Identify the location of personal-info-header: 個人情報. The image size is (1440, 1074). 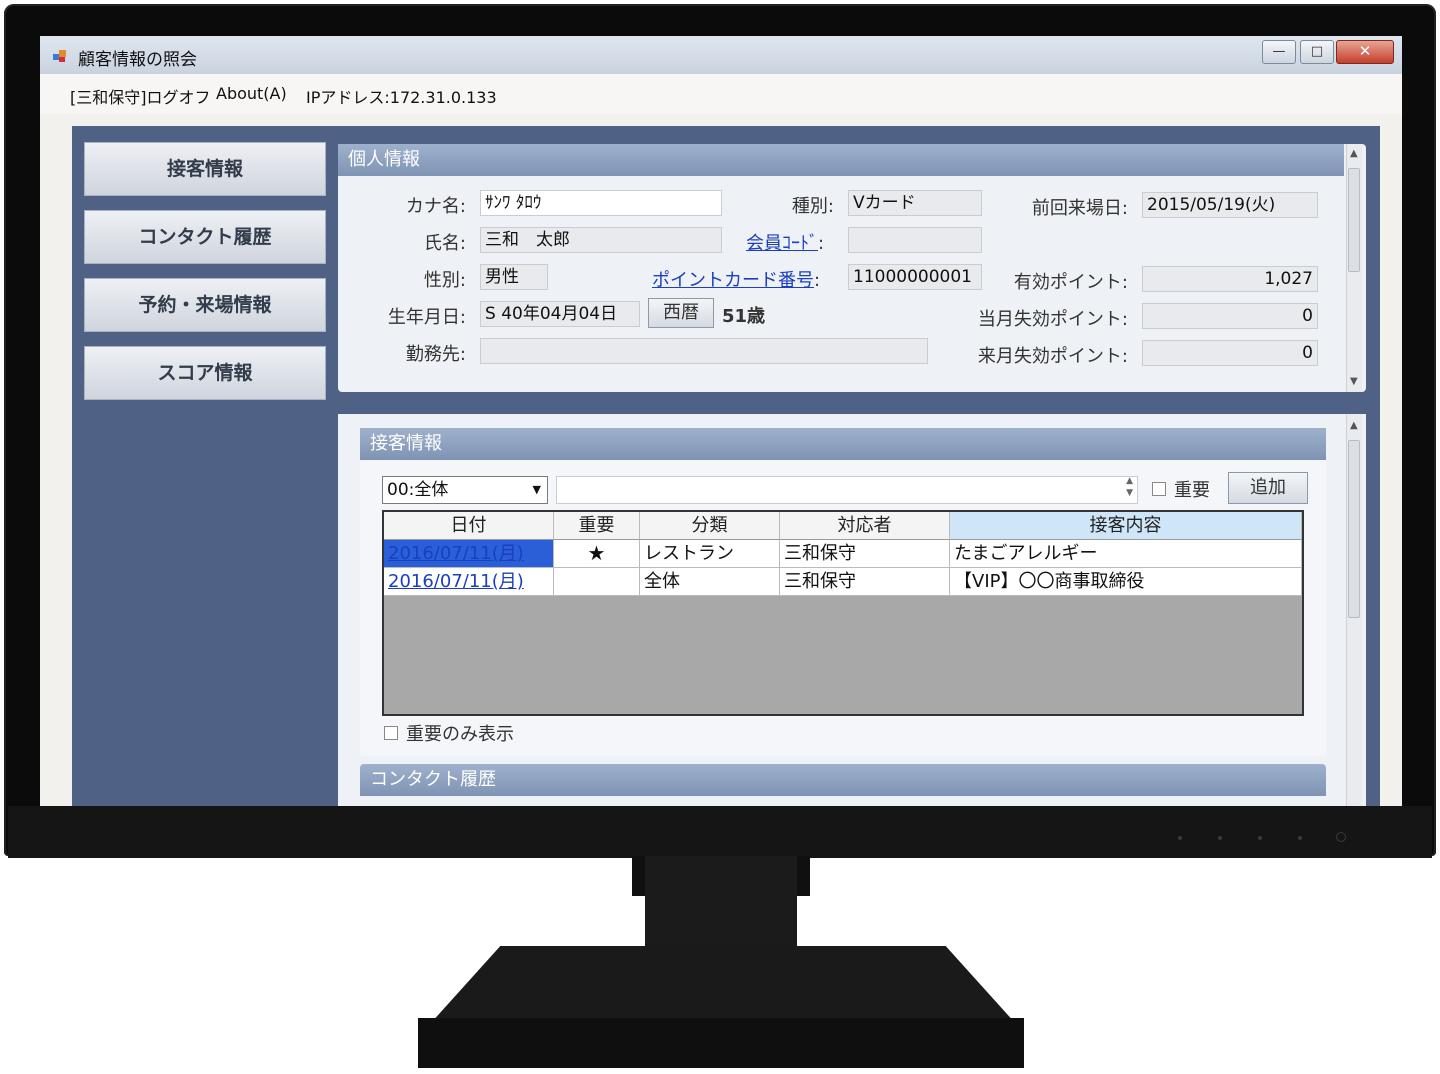
(841, 160).